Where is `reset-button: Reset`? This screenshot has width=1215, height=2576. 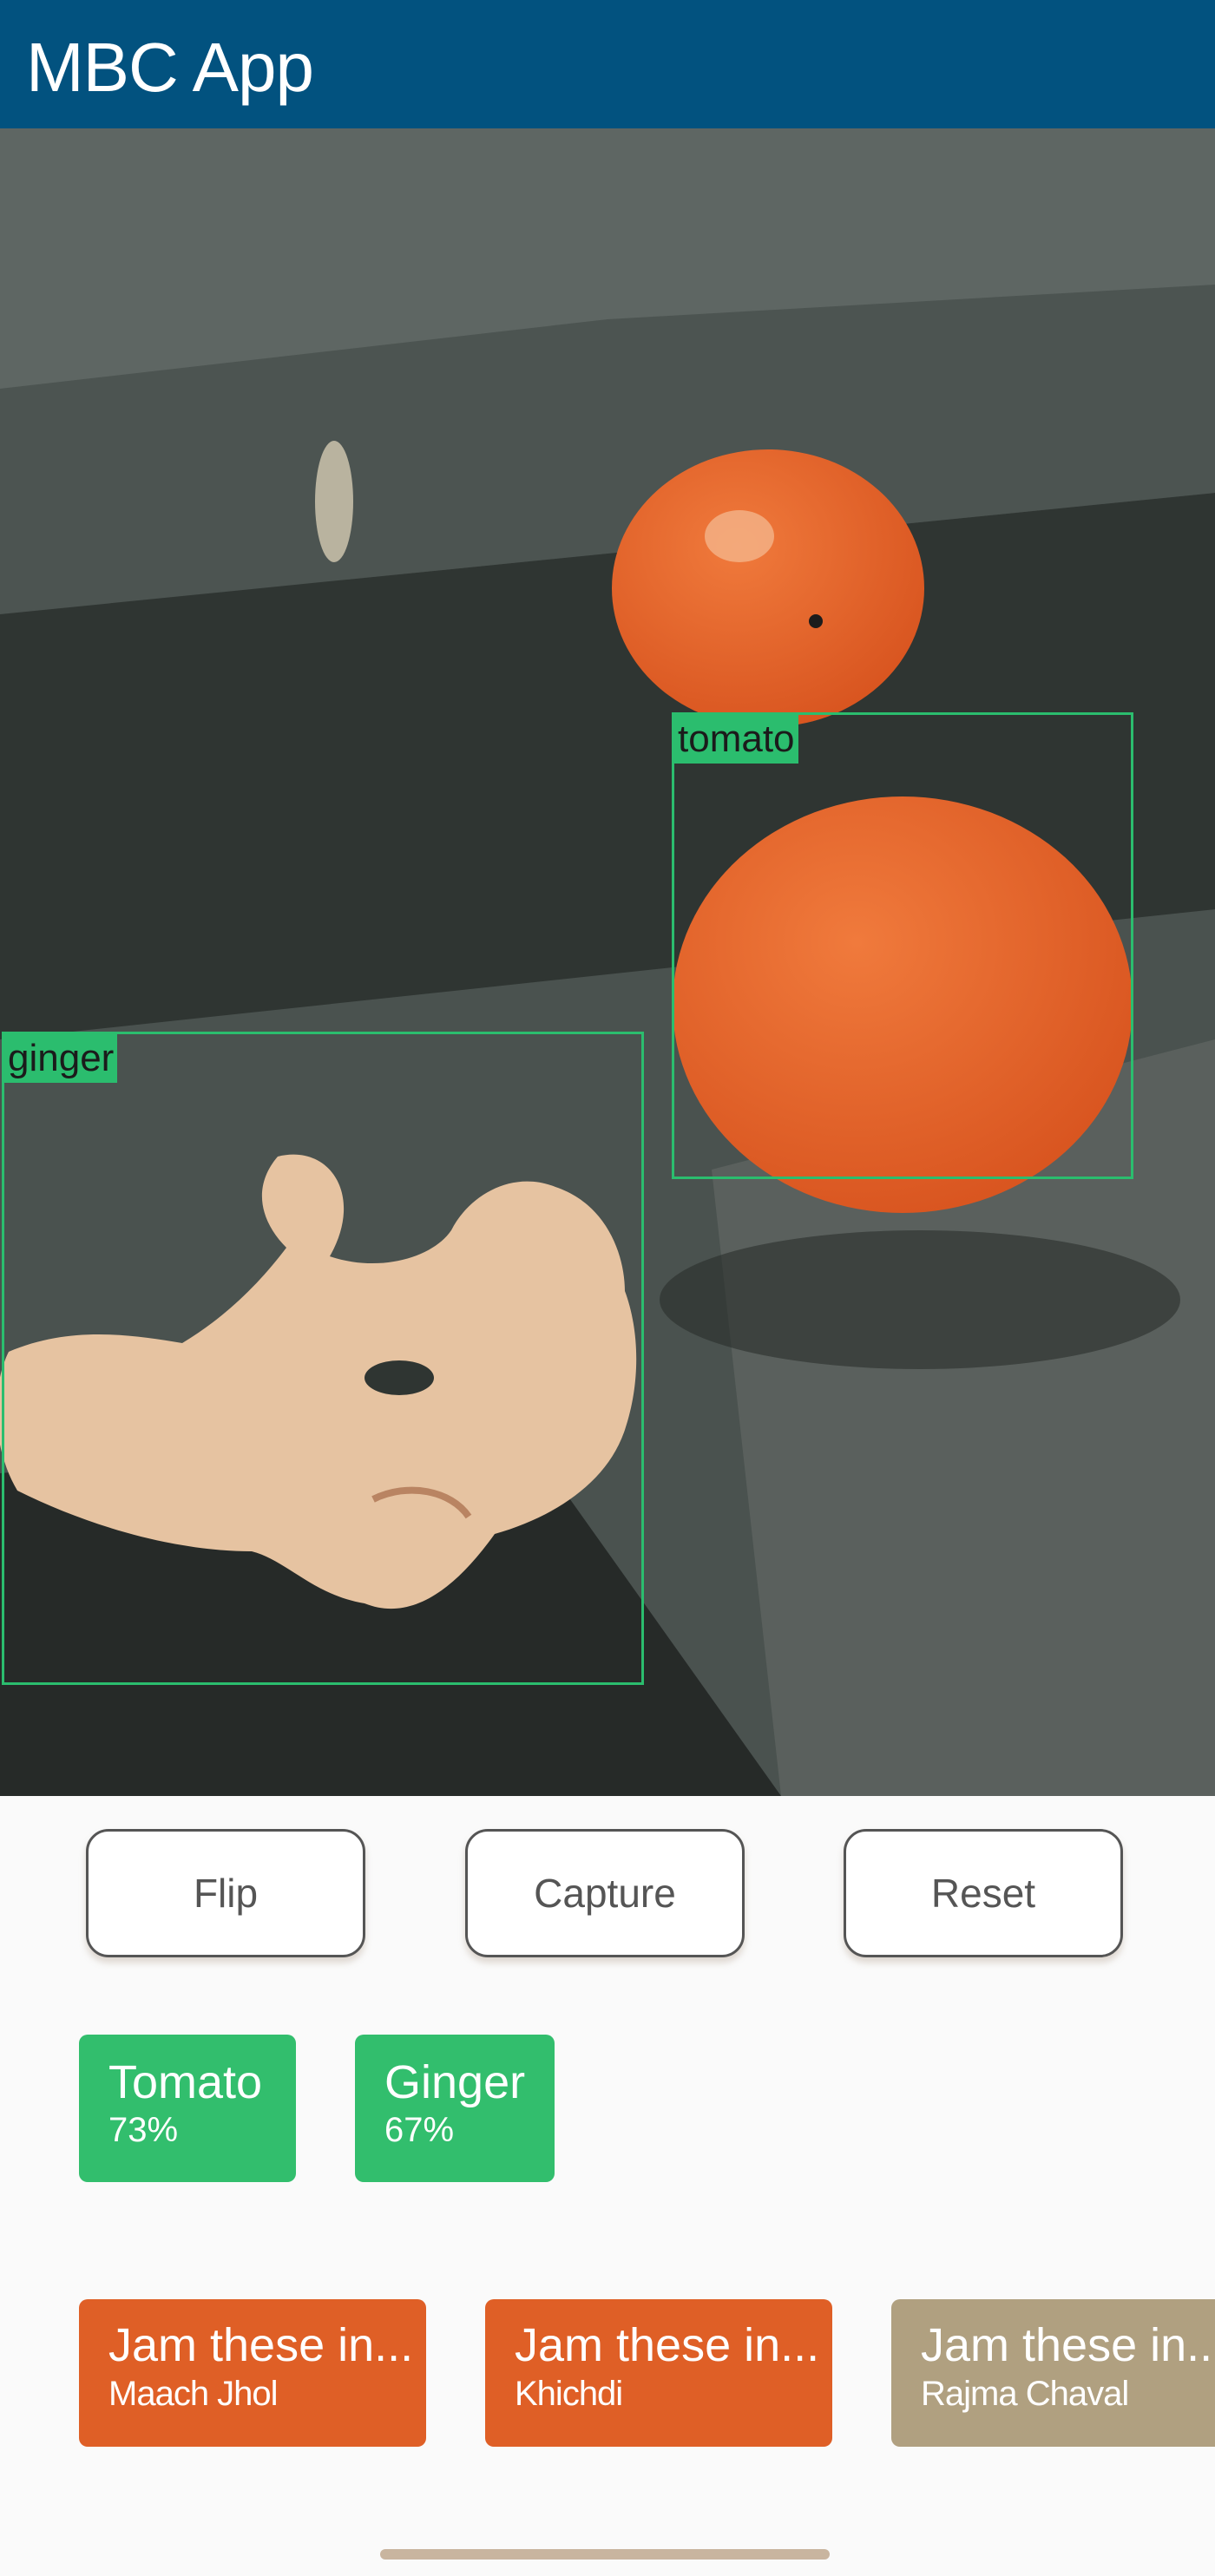
reset-button: Reset is located at coordinates (983, 1893).